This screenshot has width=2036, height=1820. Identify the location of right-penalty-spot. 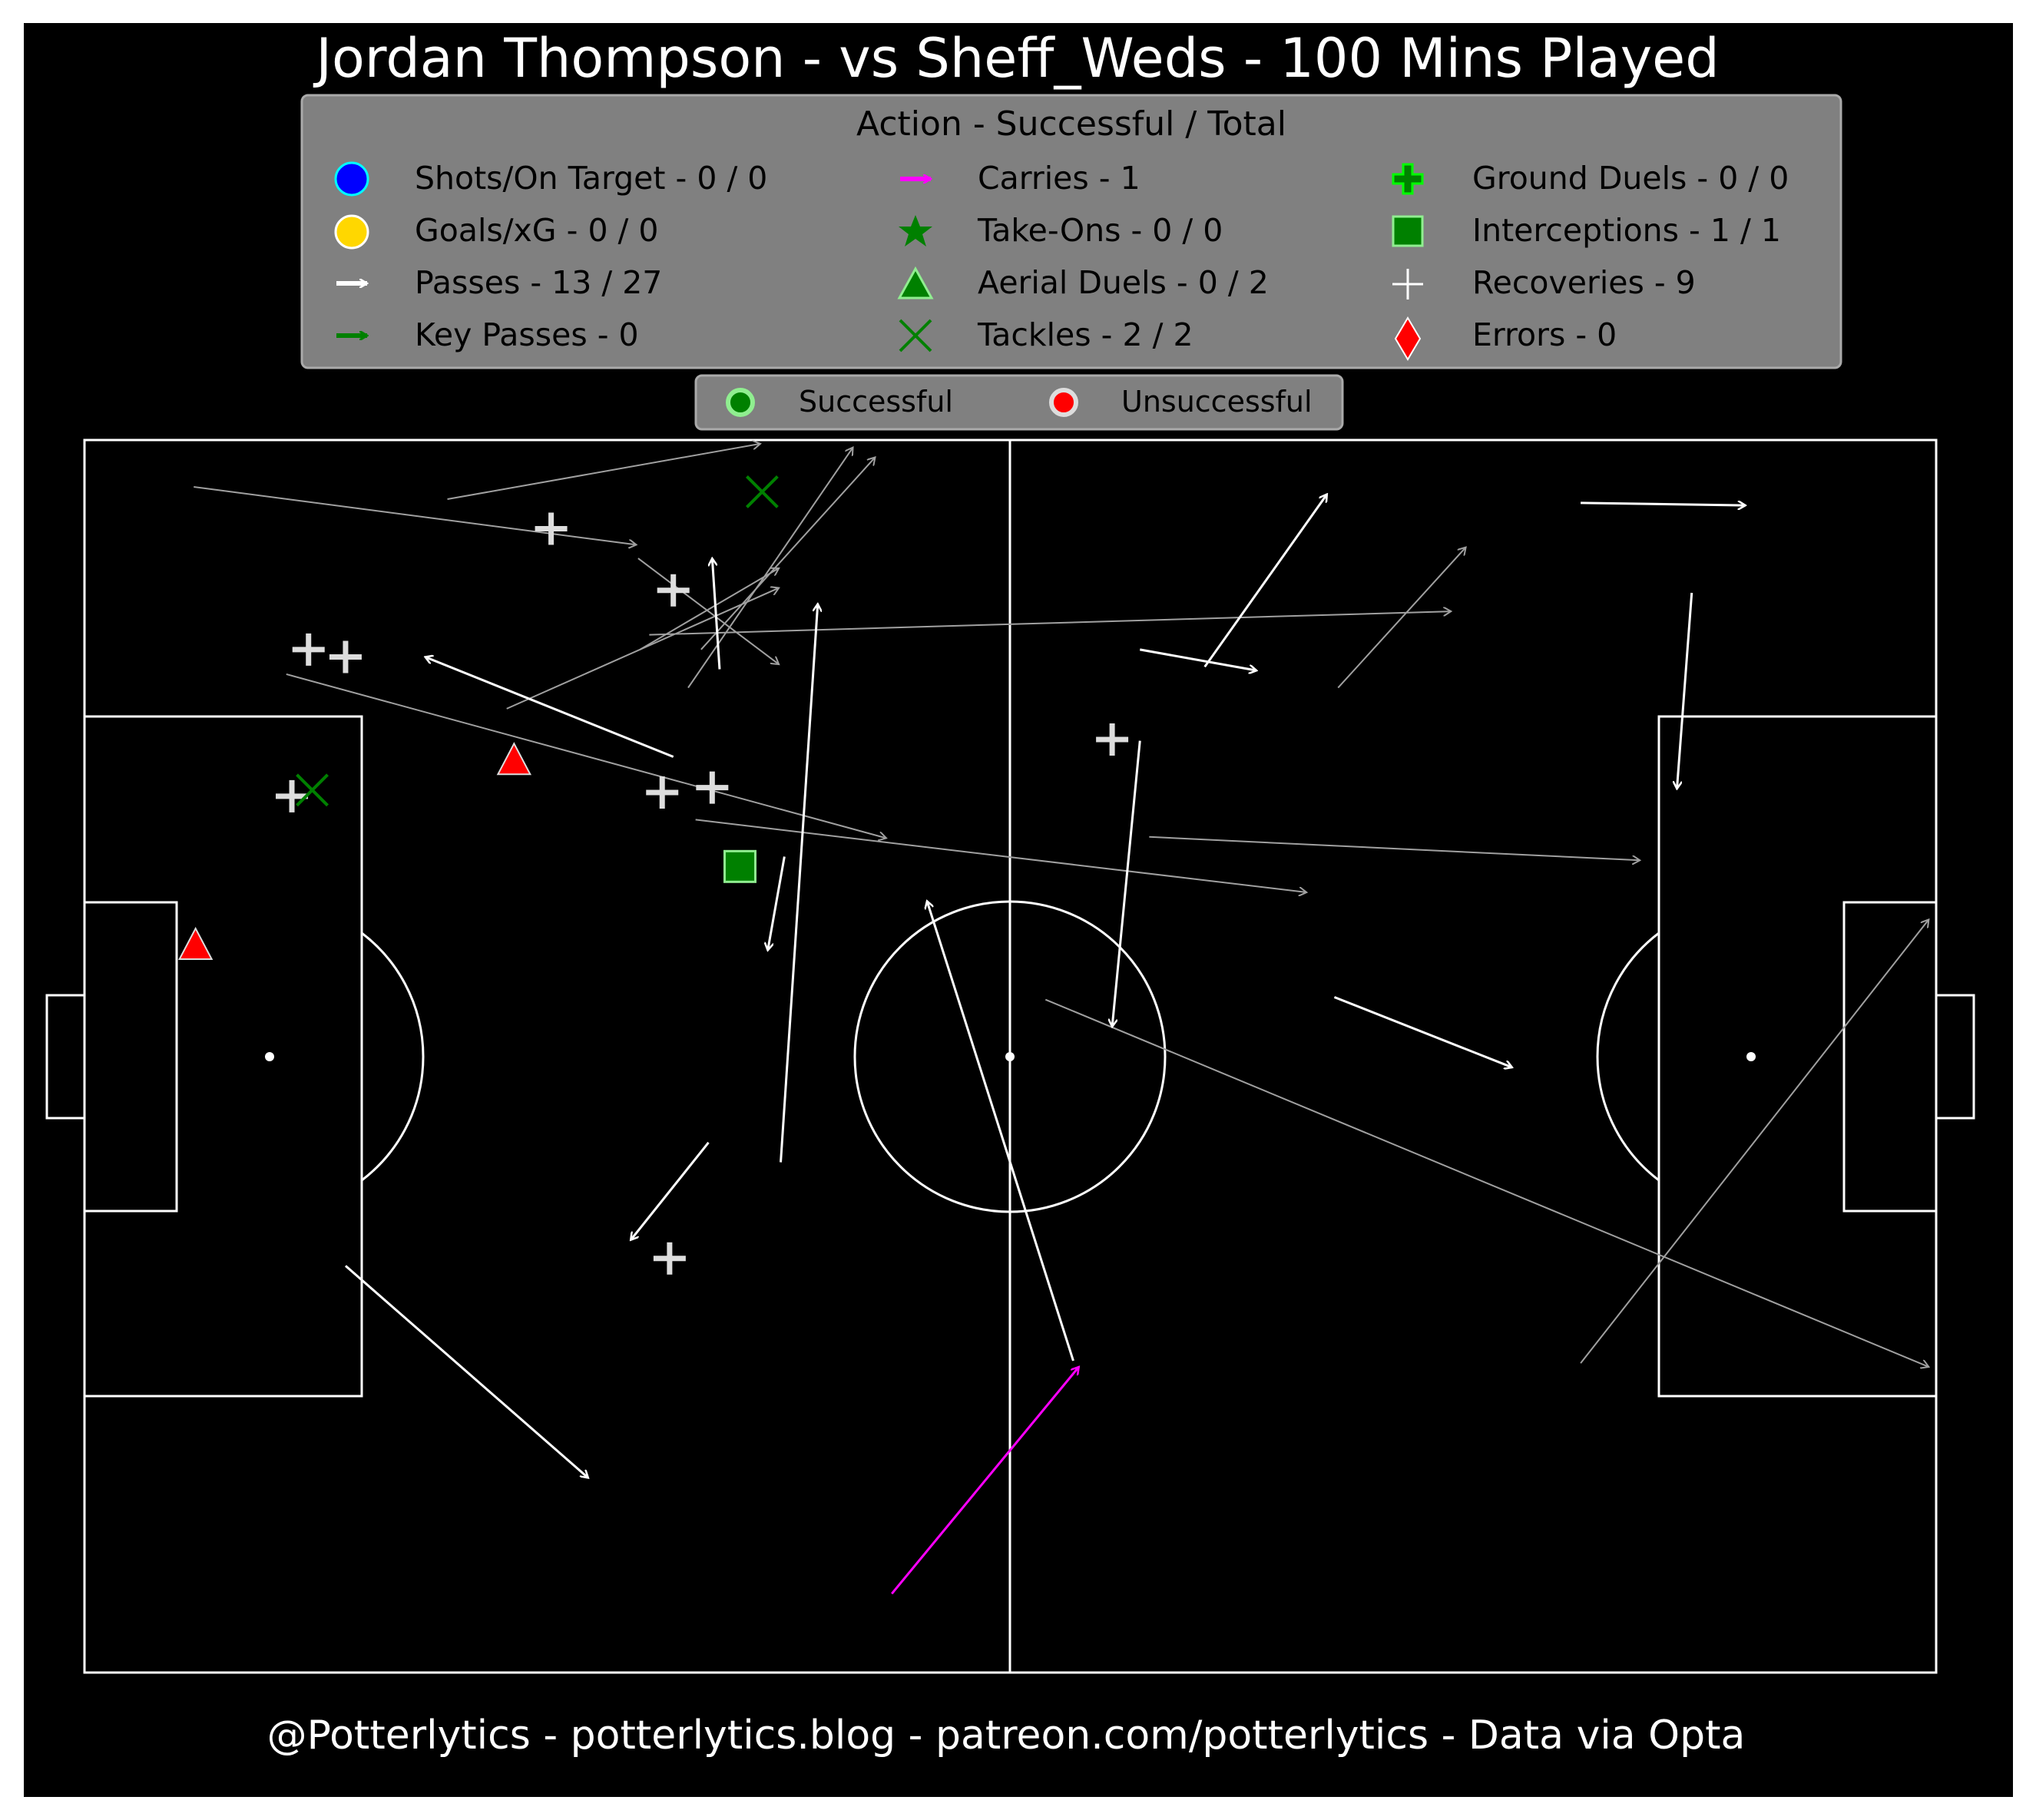
(1751, 1056).